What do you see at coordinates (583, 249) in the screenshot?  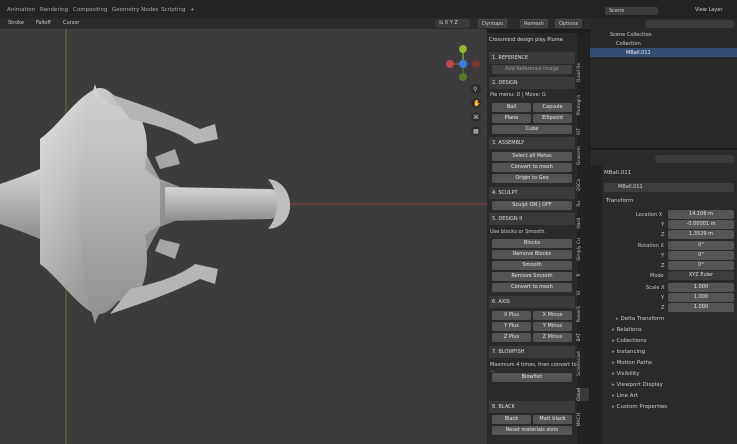 I see `tab-simply-cu: Simply Cu` at bounding box center [583, 249].